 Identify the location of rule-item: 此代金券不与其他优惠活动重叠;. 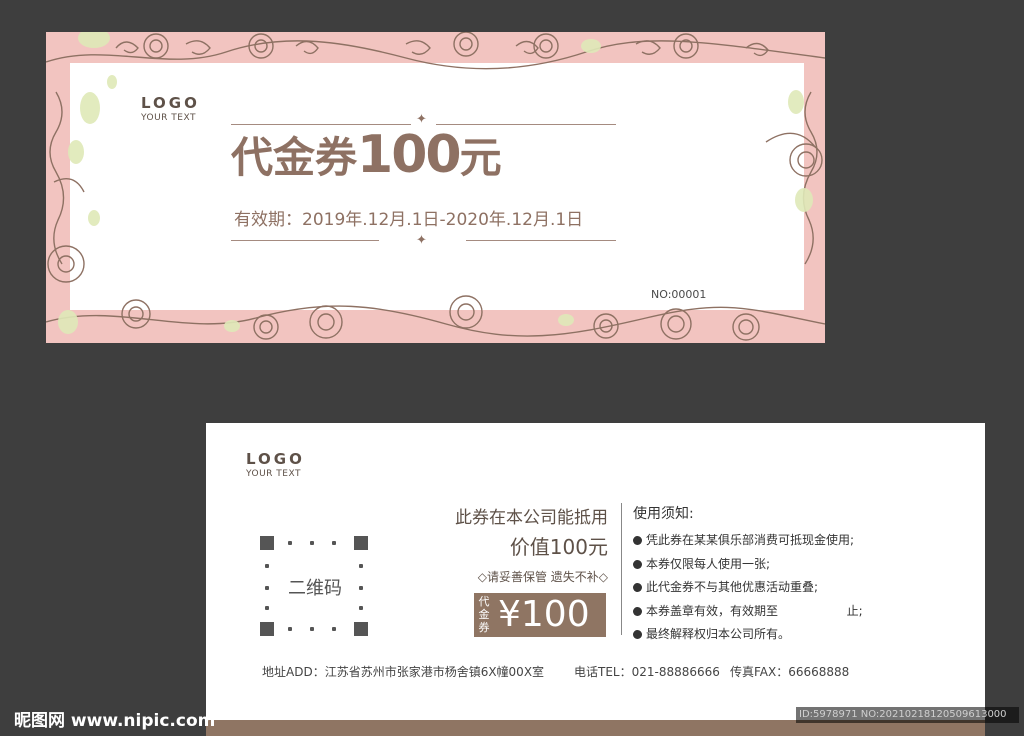
(748, 588).